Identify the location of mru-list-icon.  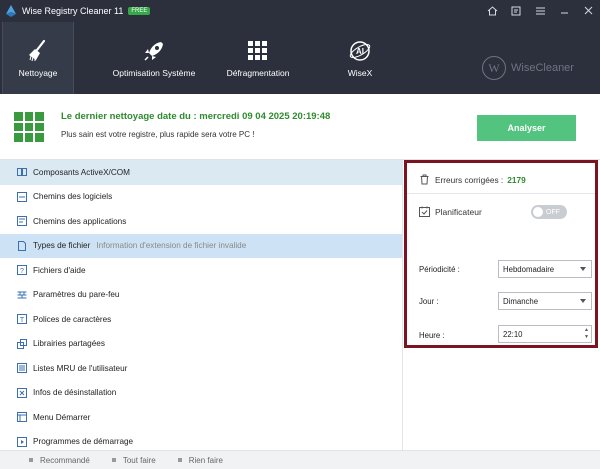
(22, 368).